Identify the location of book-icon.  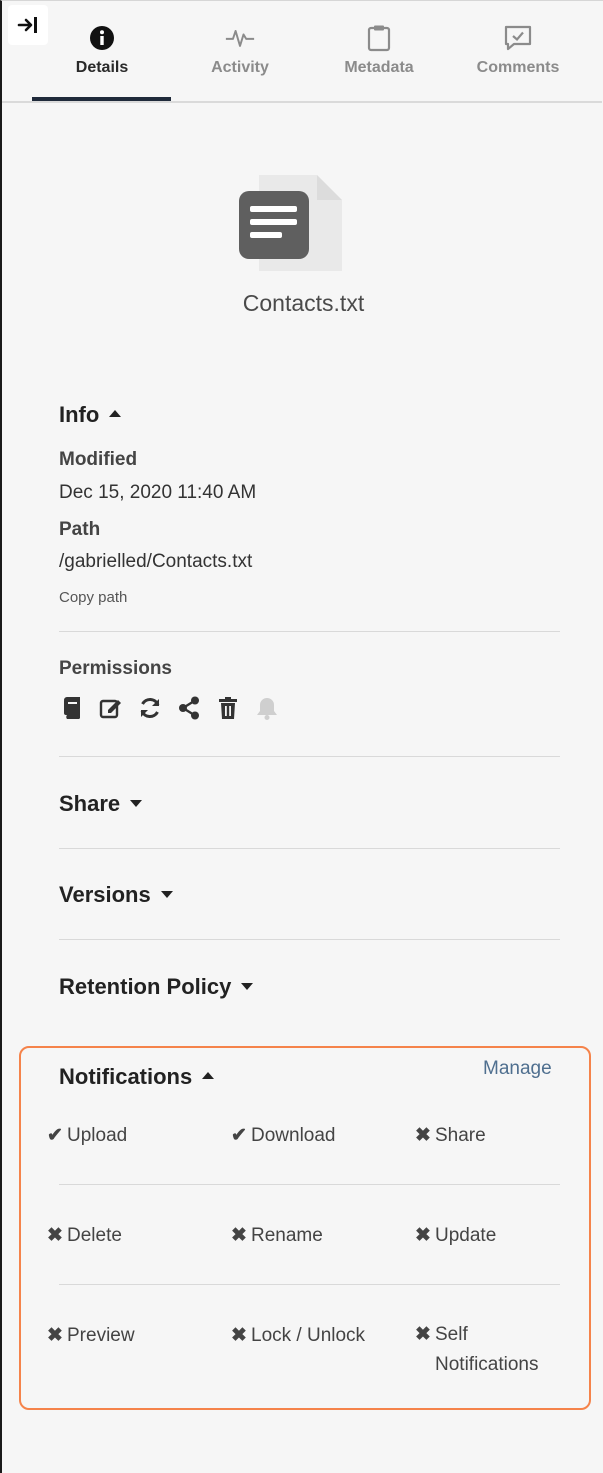
(72, 708).